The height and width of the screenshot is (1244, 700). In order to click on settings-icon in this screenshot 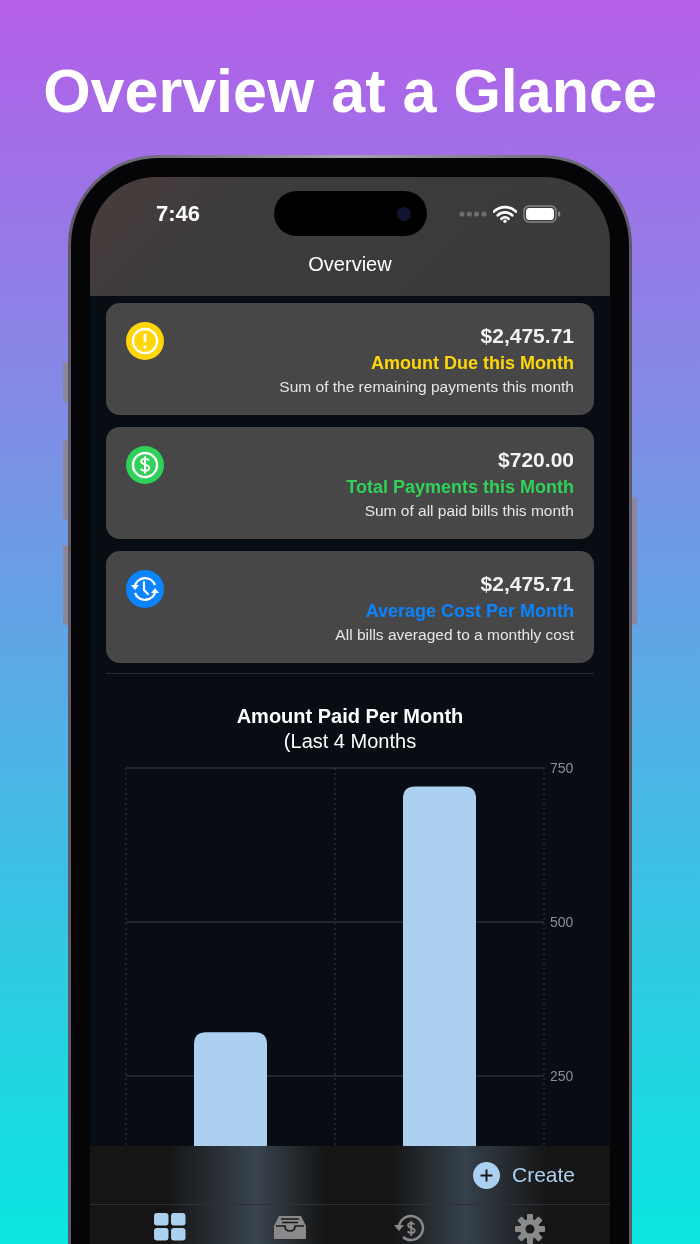, I will do `click(530, 1228)`.